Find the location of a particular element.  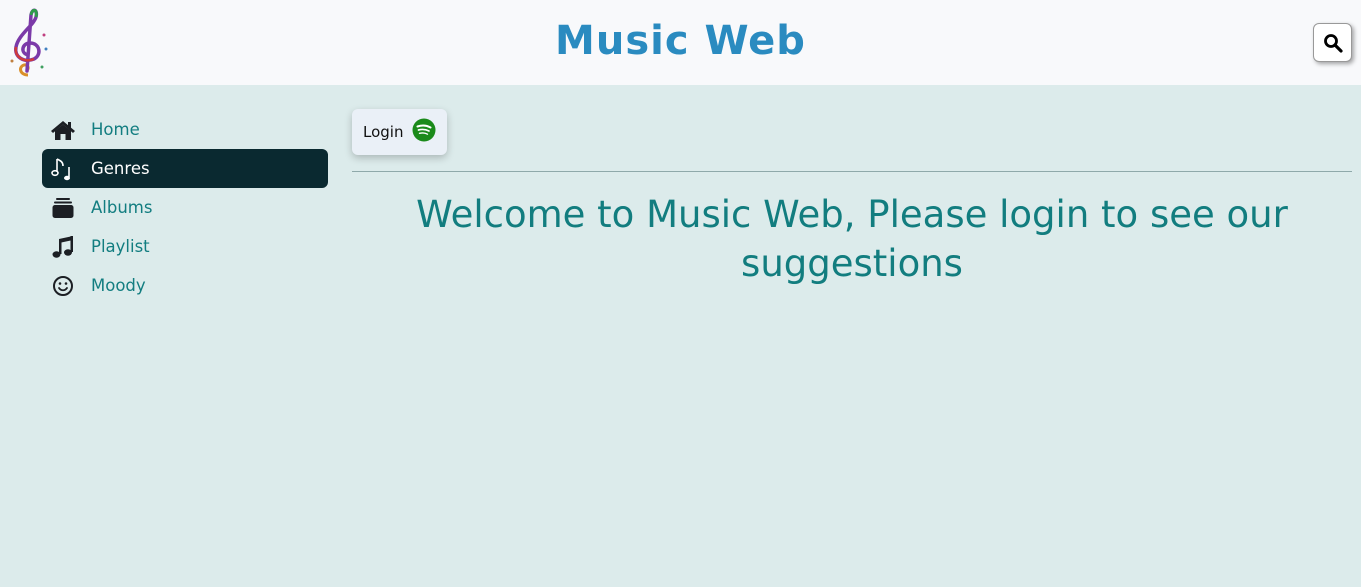

albums-icon is located at coordinates (63, 208).